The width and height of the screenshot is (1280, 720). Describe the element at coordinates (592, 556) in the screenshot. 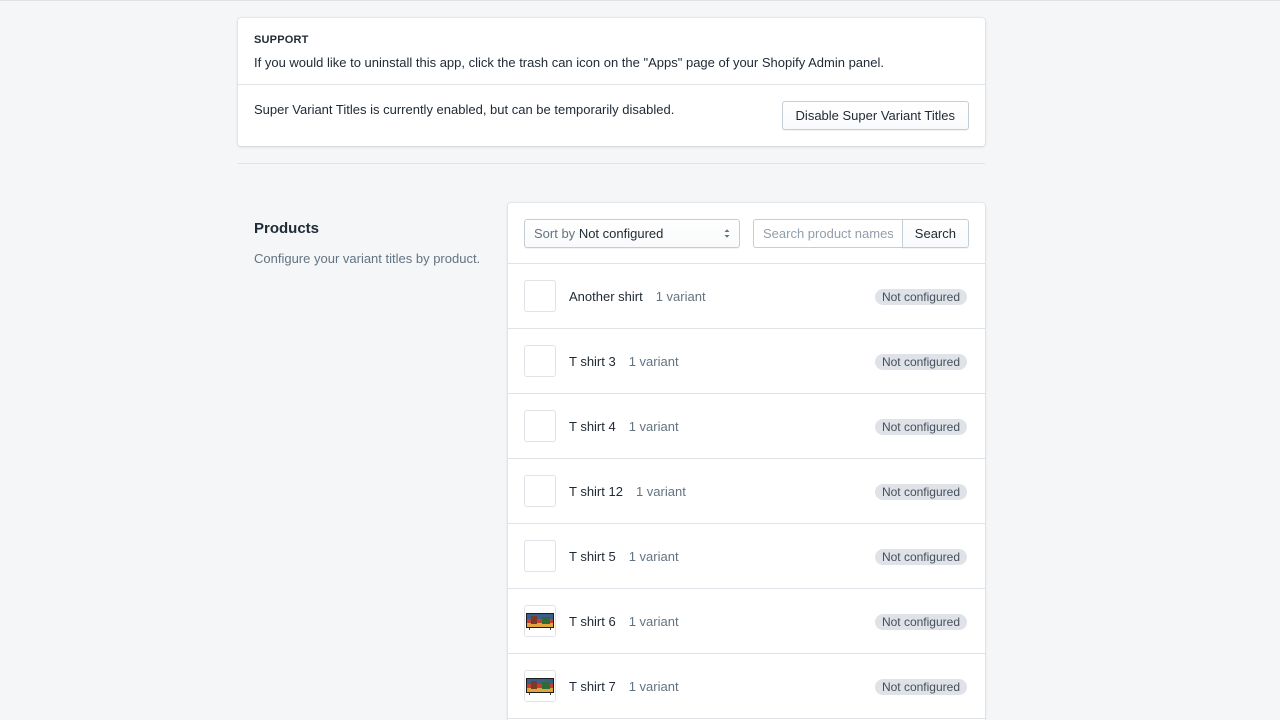

I see `product-name: T shirt 5` at that location.